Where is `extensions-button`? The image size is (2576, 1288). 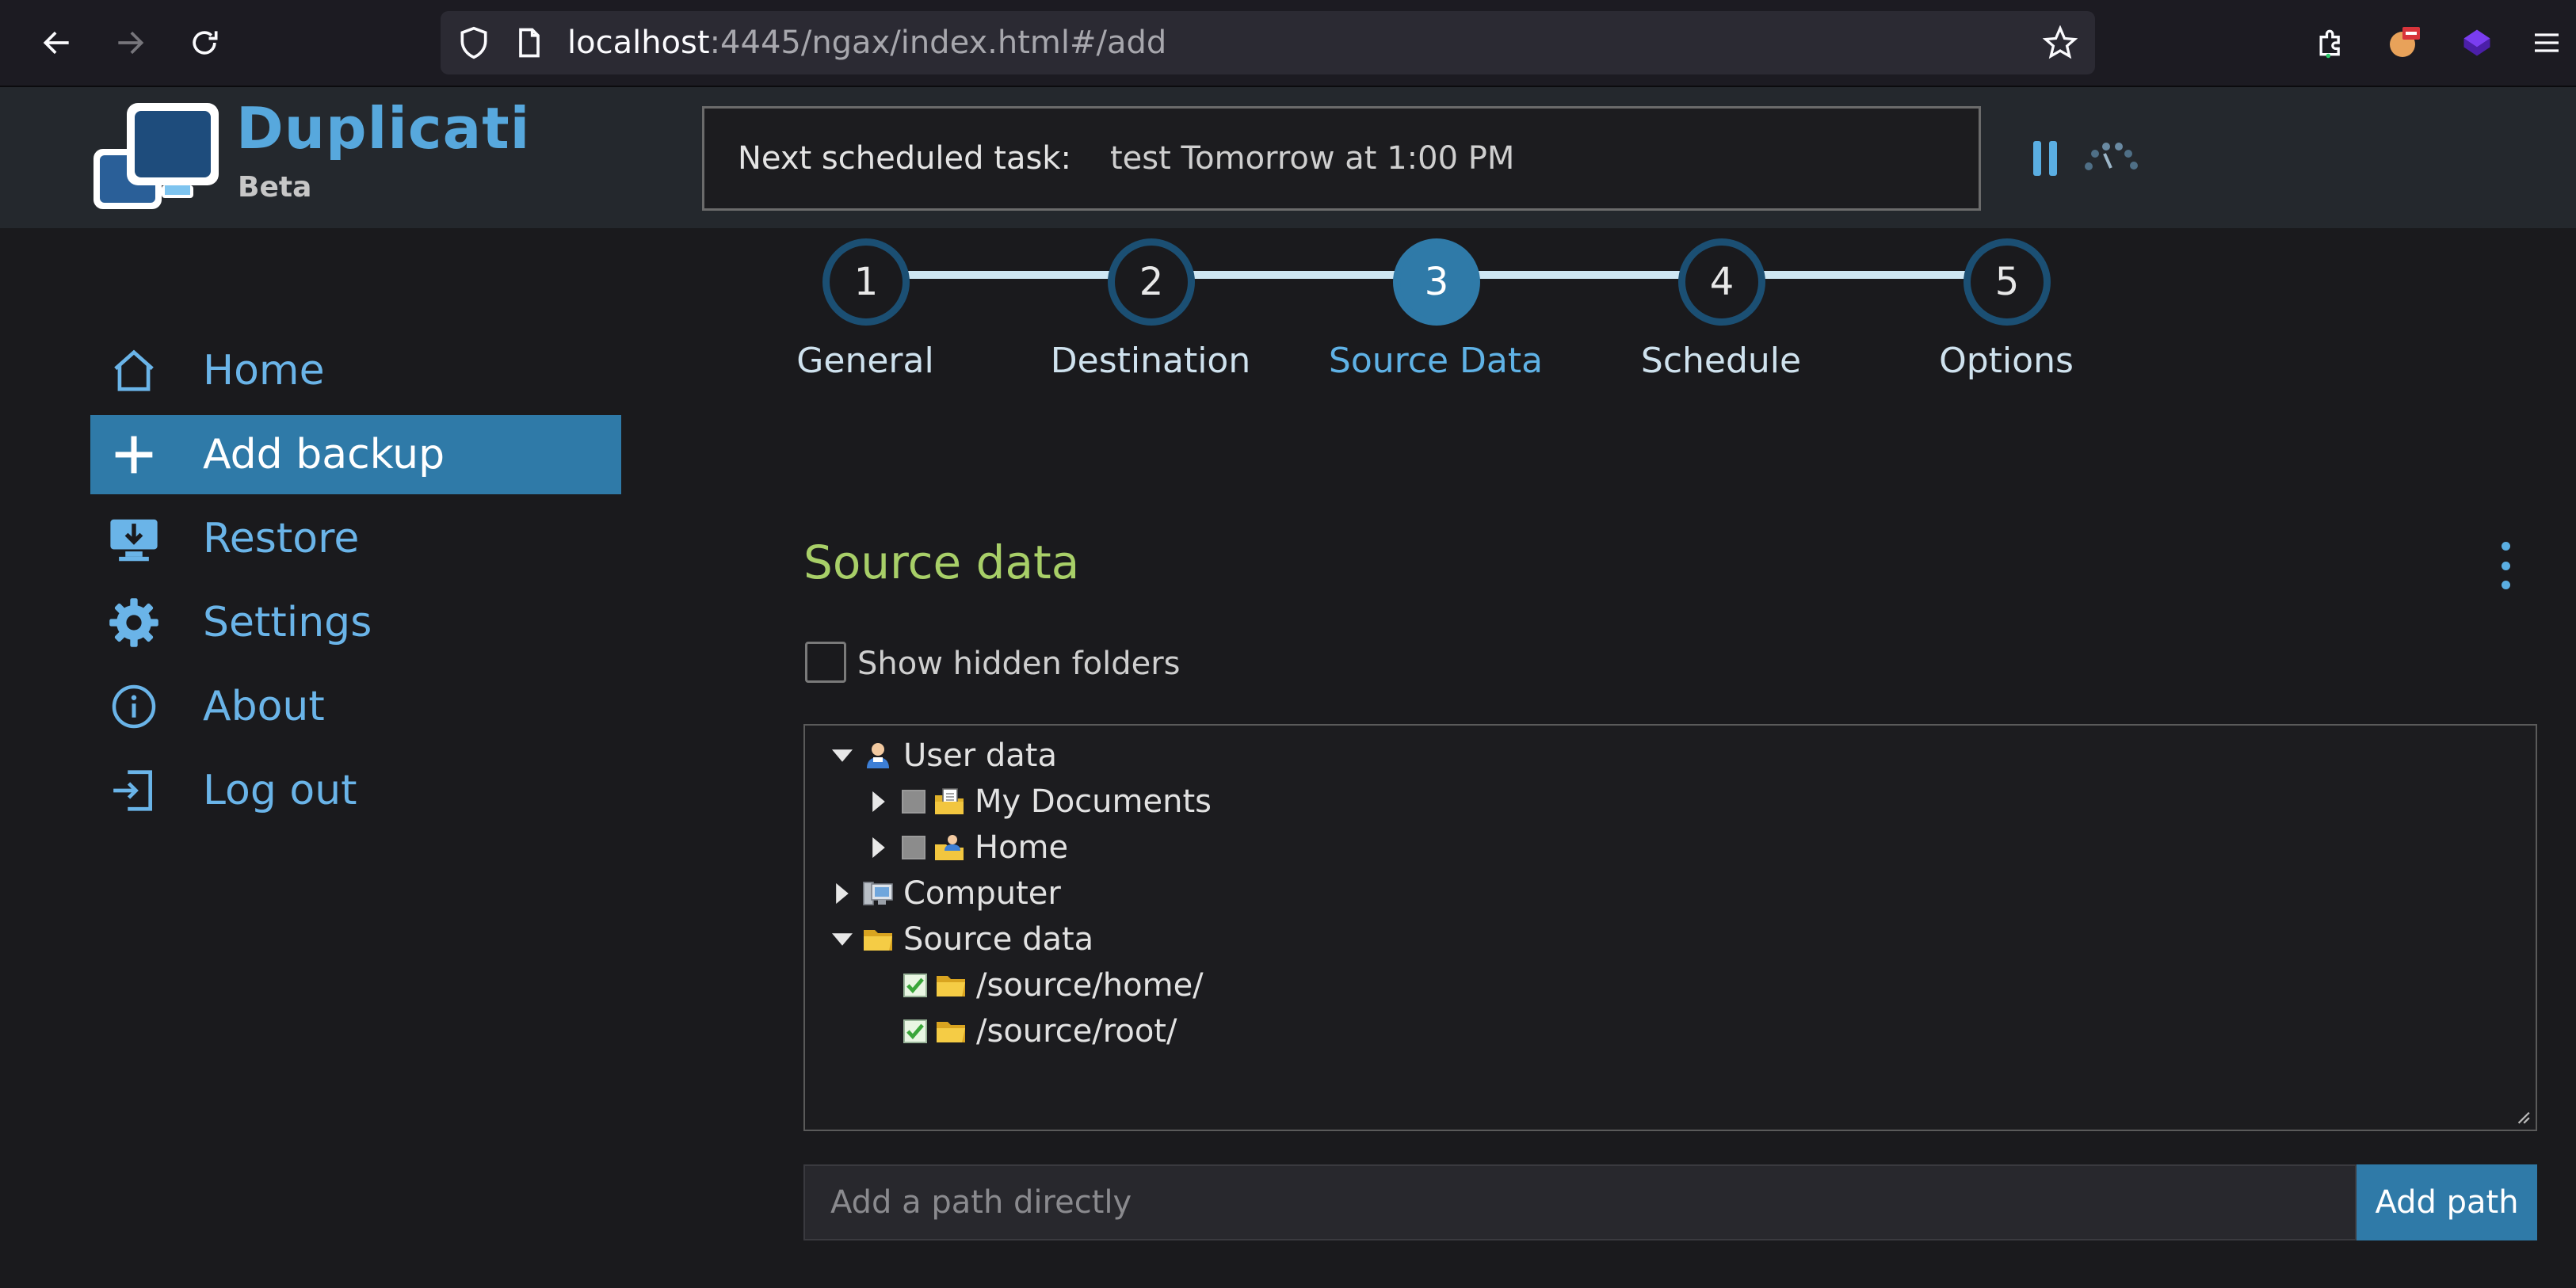
extensions-button is located at coordinates (2331, 43).